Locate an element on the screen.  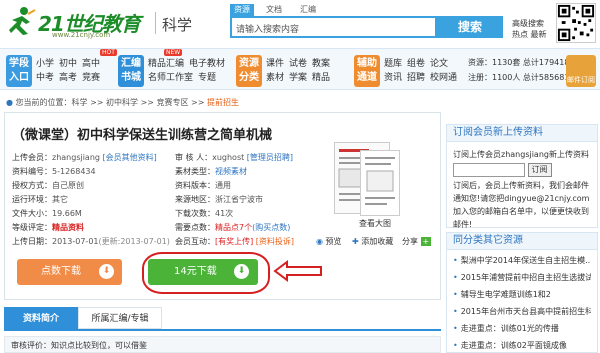
region-key: 来源地区： is located at coordinates (195, 199).